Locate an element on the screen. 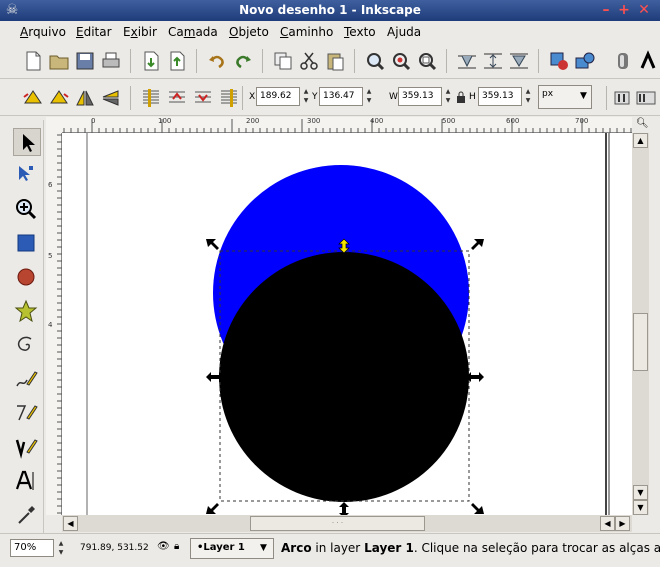  scale-handle-se is located at coordinates (477, 508).